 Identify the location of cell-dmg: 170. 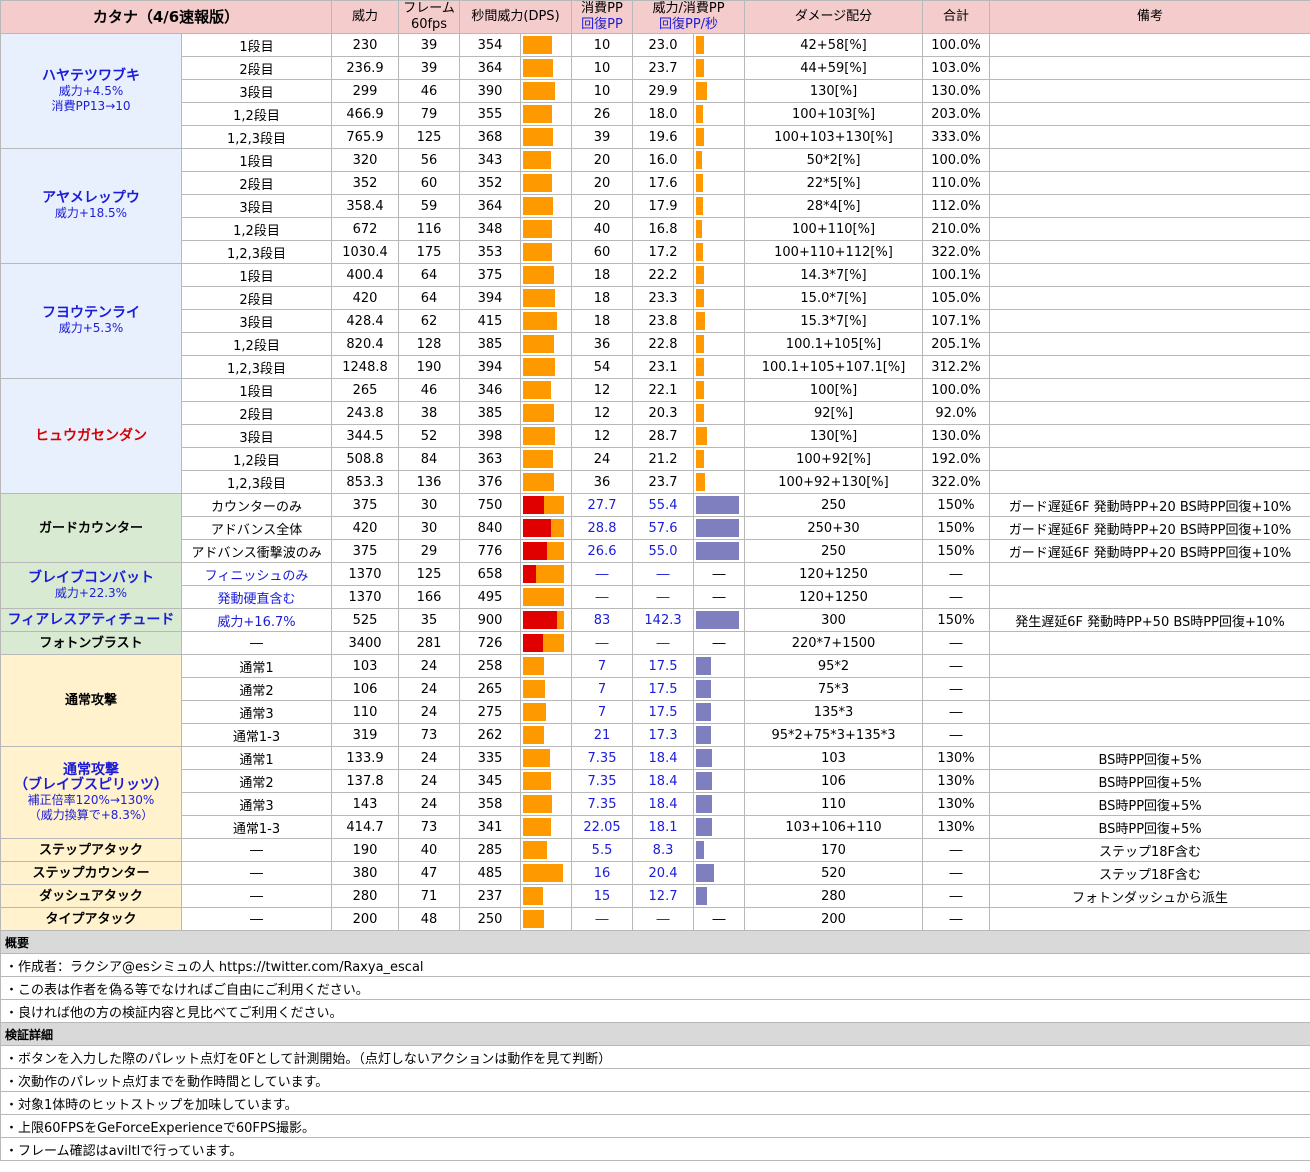
(834, 850).